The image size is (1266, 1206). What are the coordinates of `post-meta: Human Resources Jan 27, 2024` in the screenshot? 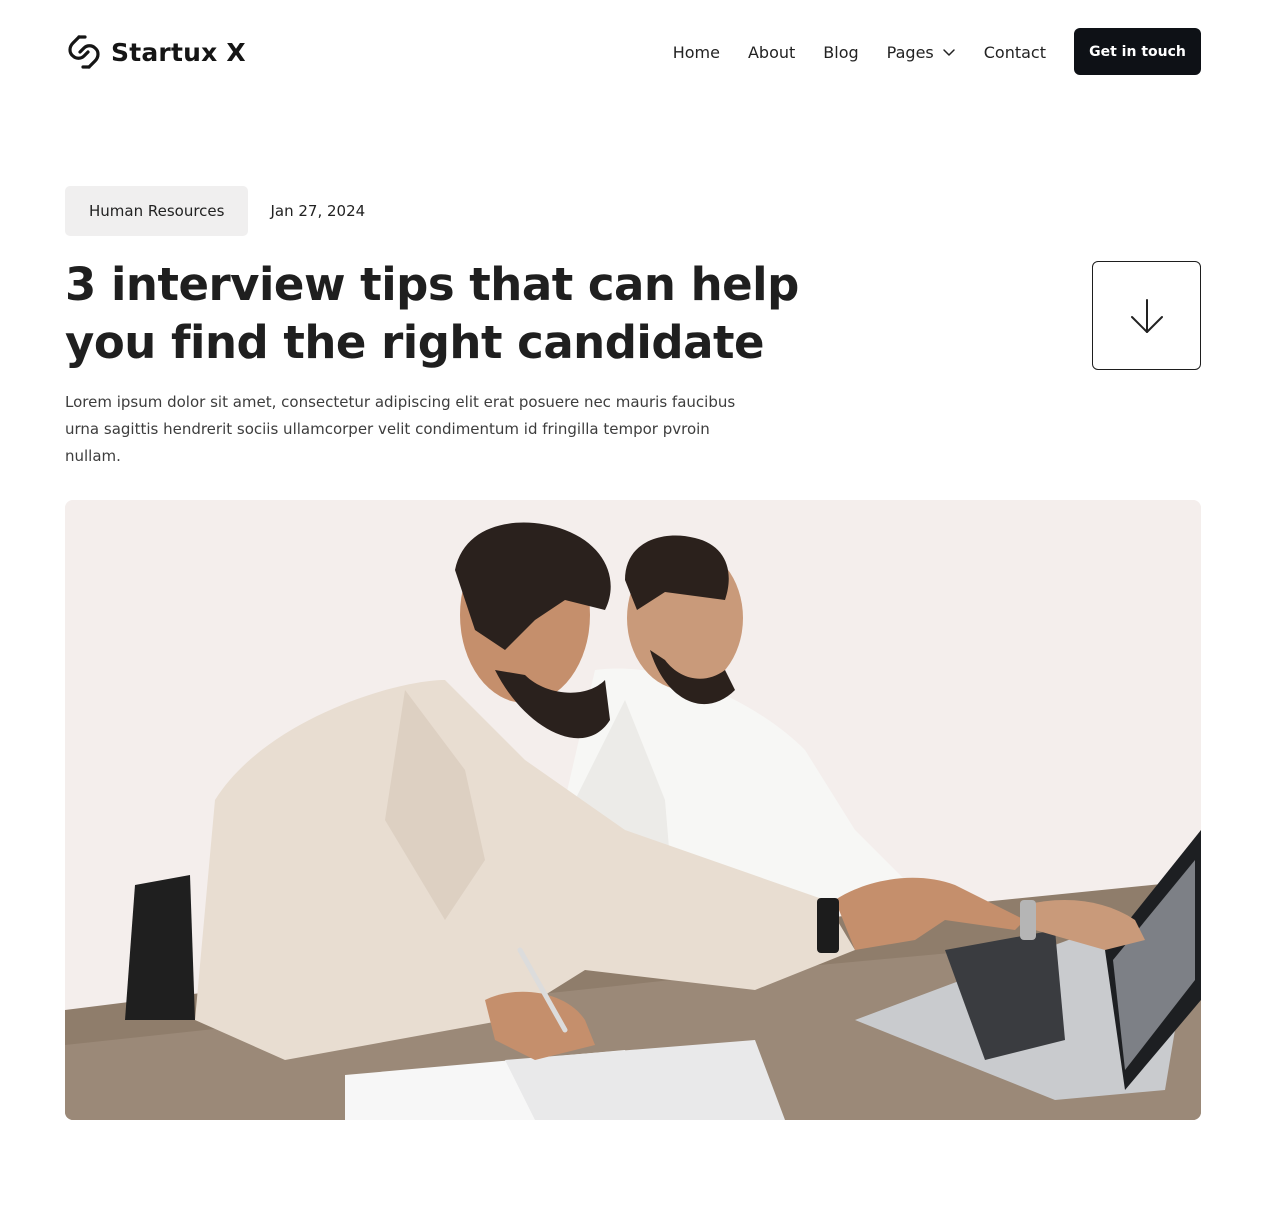 It's located at (215, 211).